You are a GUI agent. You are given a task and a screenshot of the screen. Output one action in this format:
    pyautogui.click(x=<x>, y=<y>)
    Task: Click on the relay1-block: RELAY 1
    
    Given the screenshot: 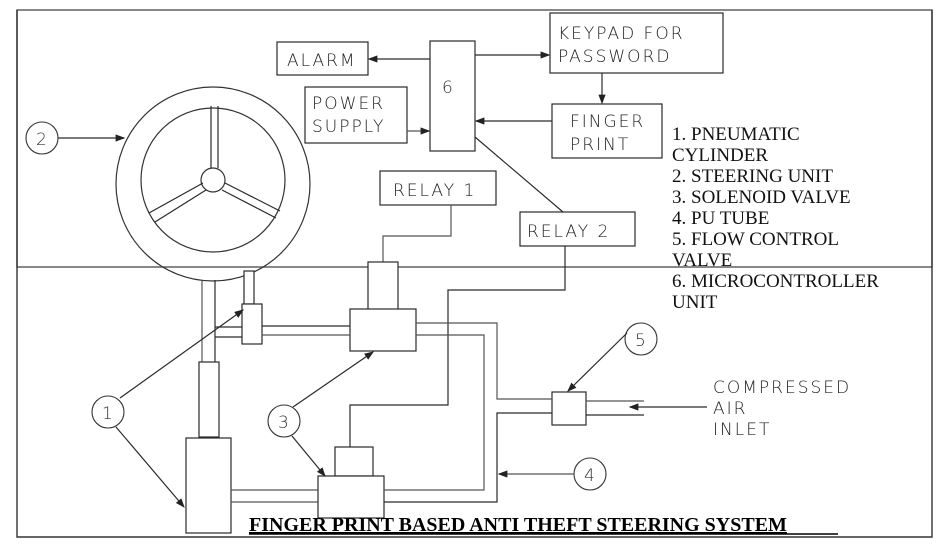 What is the action you would take?
    pyautogui.click(x=438, y=188)
    